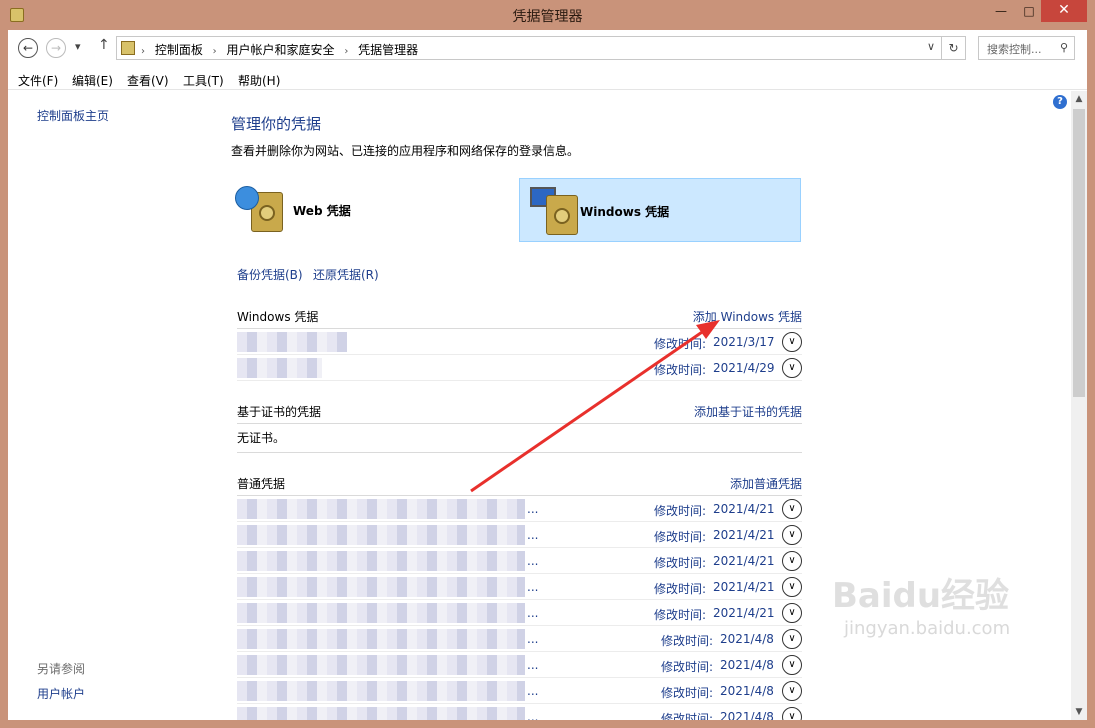  I want to click on menu-bar: 文件(F) 编辑(E) 查看(V) 工具(T) 帮助(H), so click(547, 79).